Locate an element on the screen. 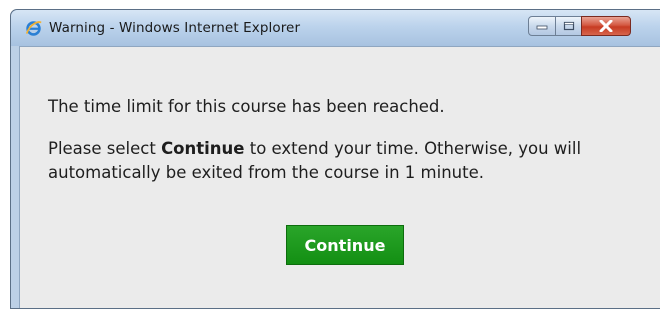 This screenshot has width=660, height=309. minimize-button is located at coordinates (542, 26).